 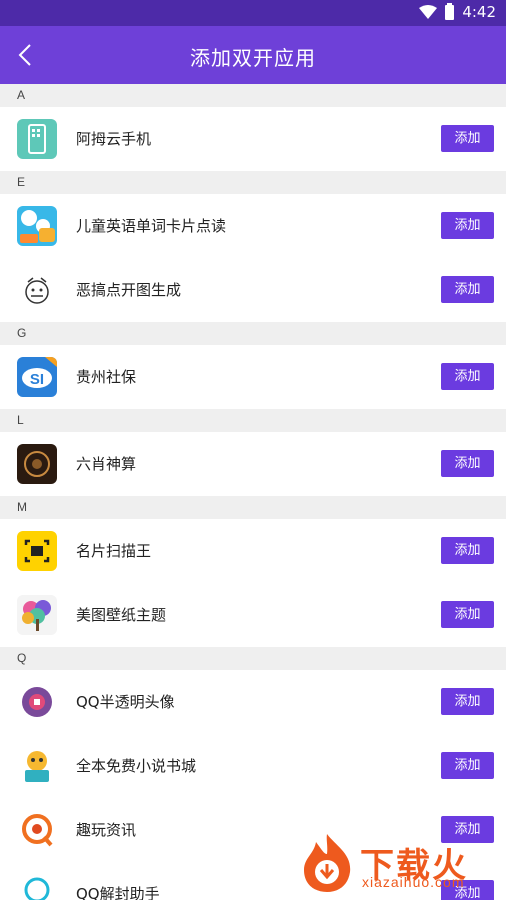 What do you see at coordinates (253, 615) in the screenshot?
I see `app-row: 美图壁纸主题 添加` at bounding box center [253, 615].